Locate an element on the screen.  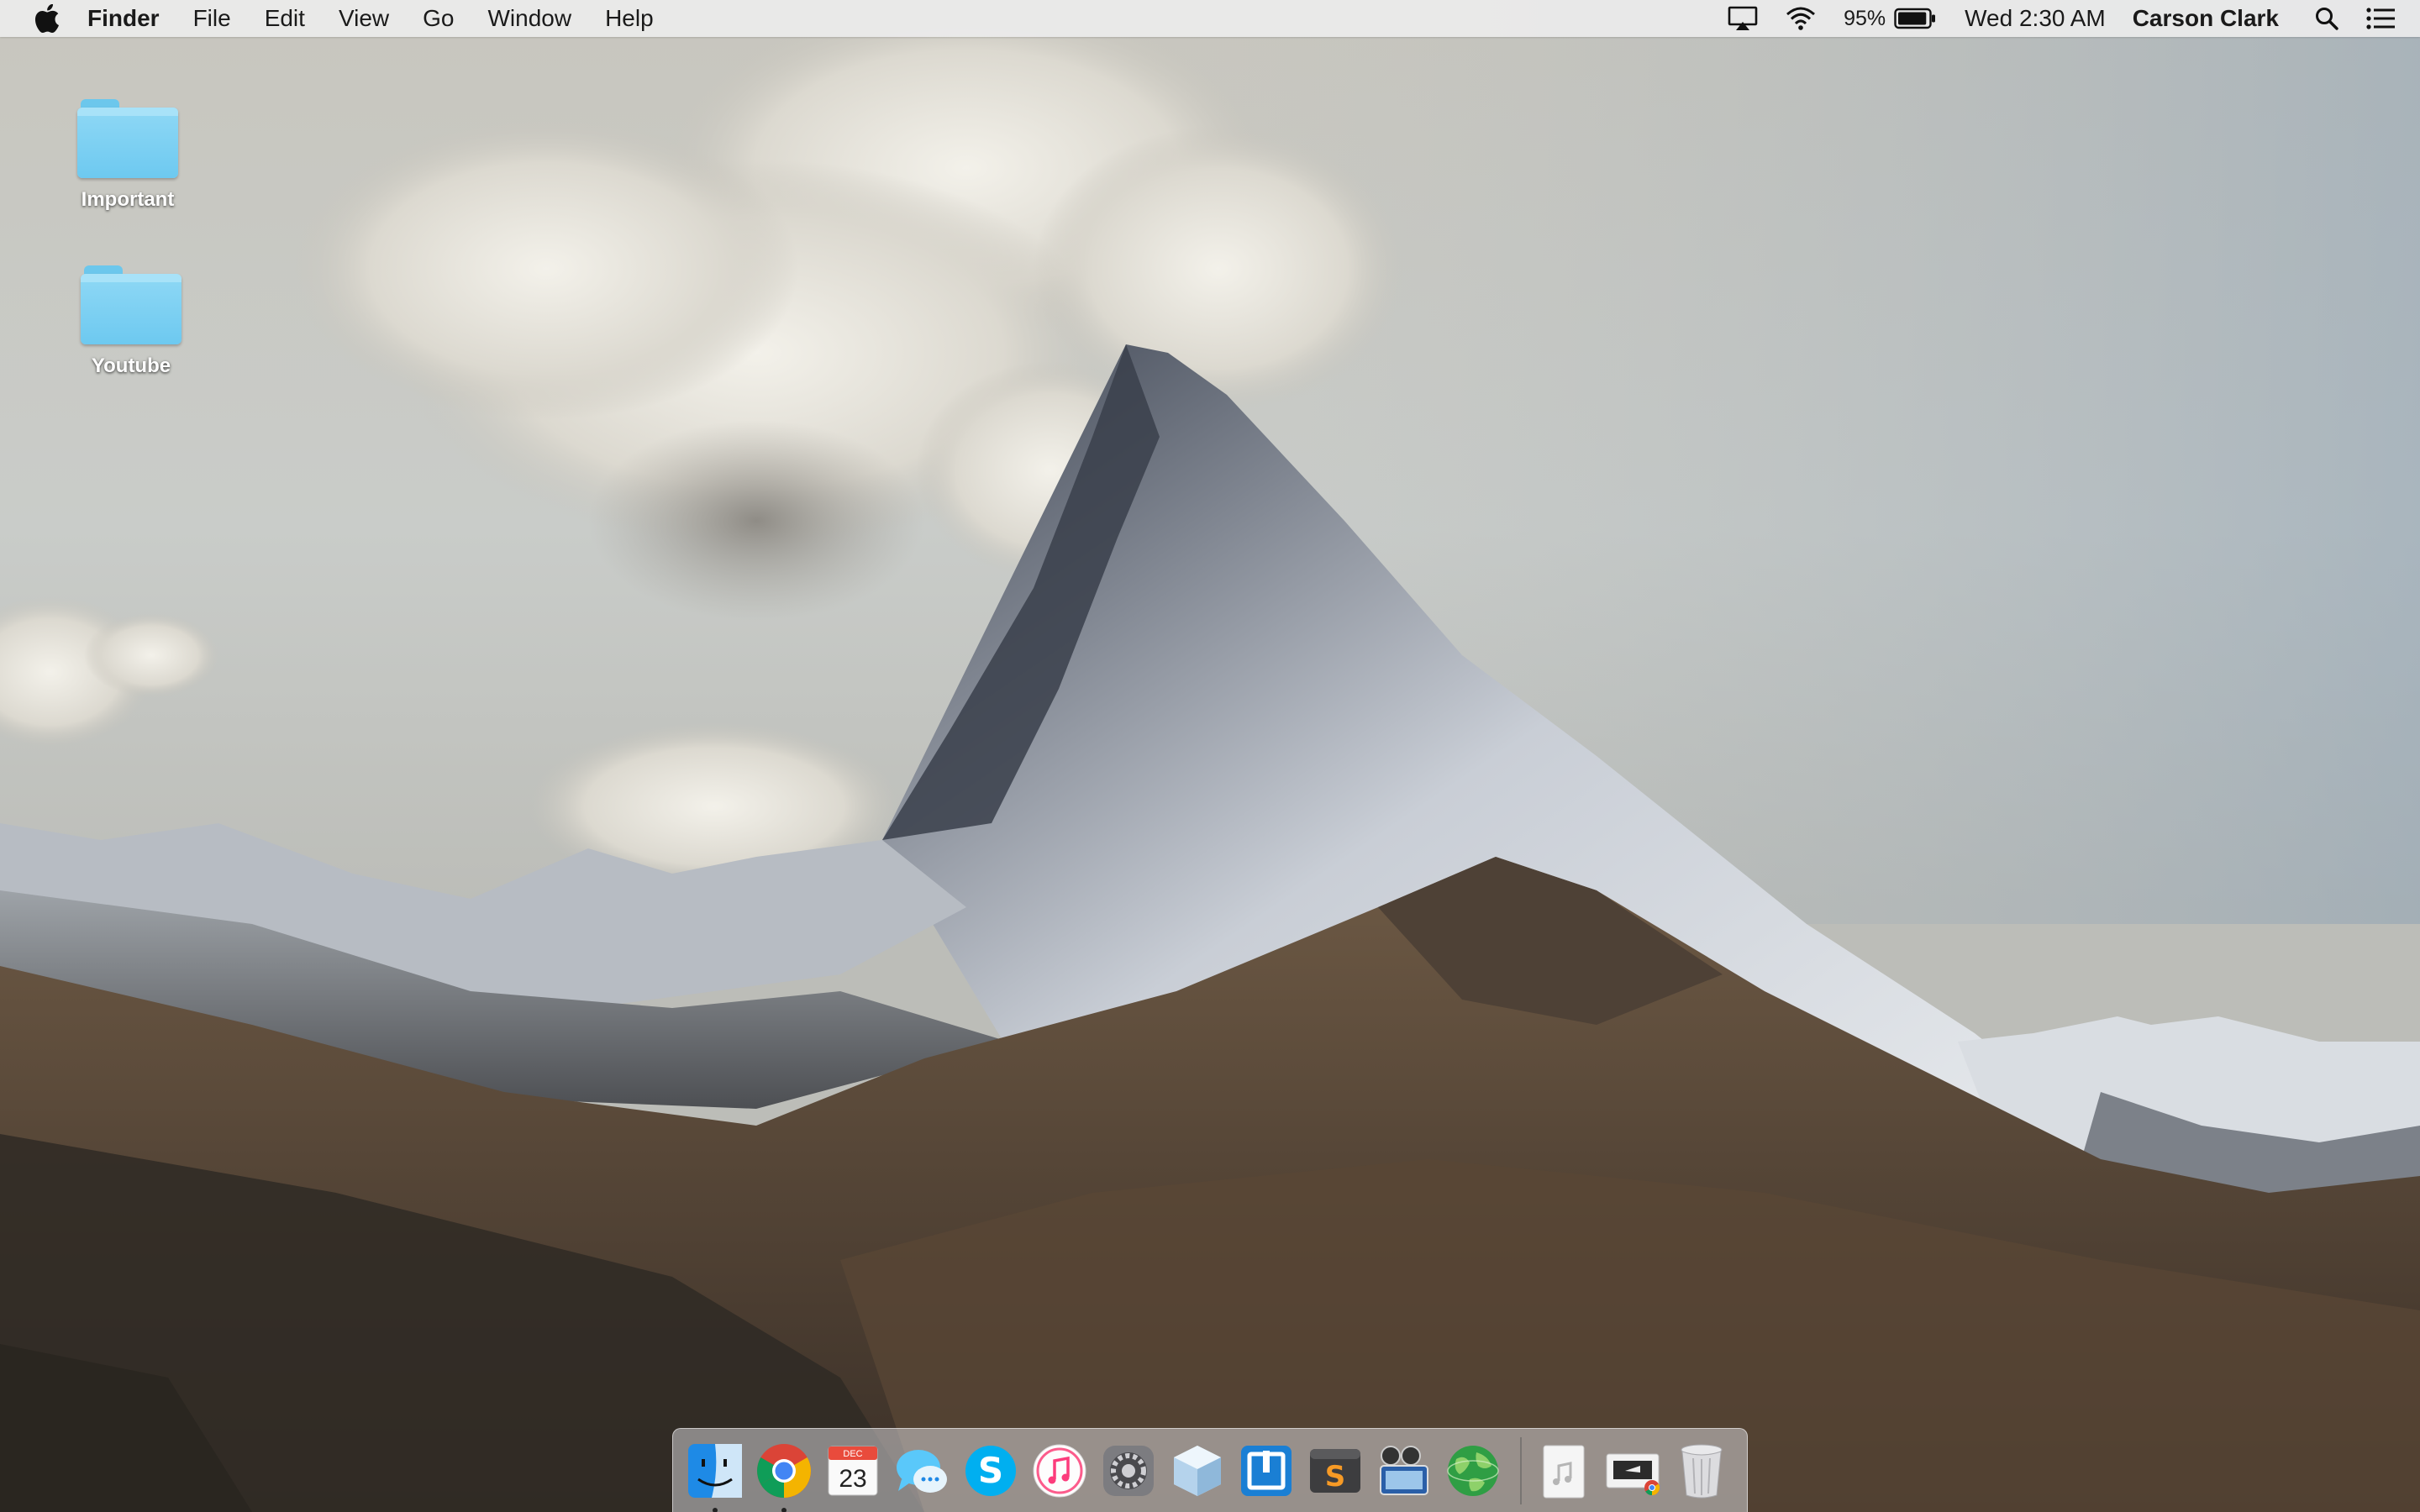
menu-view: View is located at coordinates (364, 18).